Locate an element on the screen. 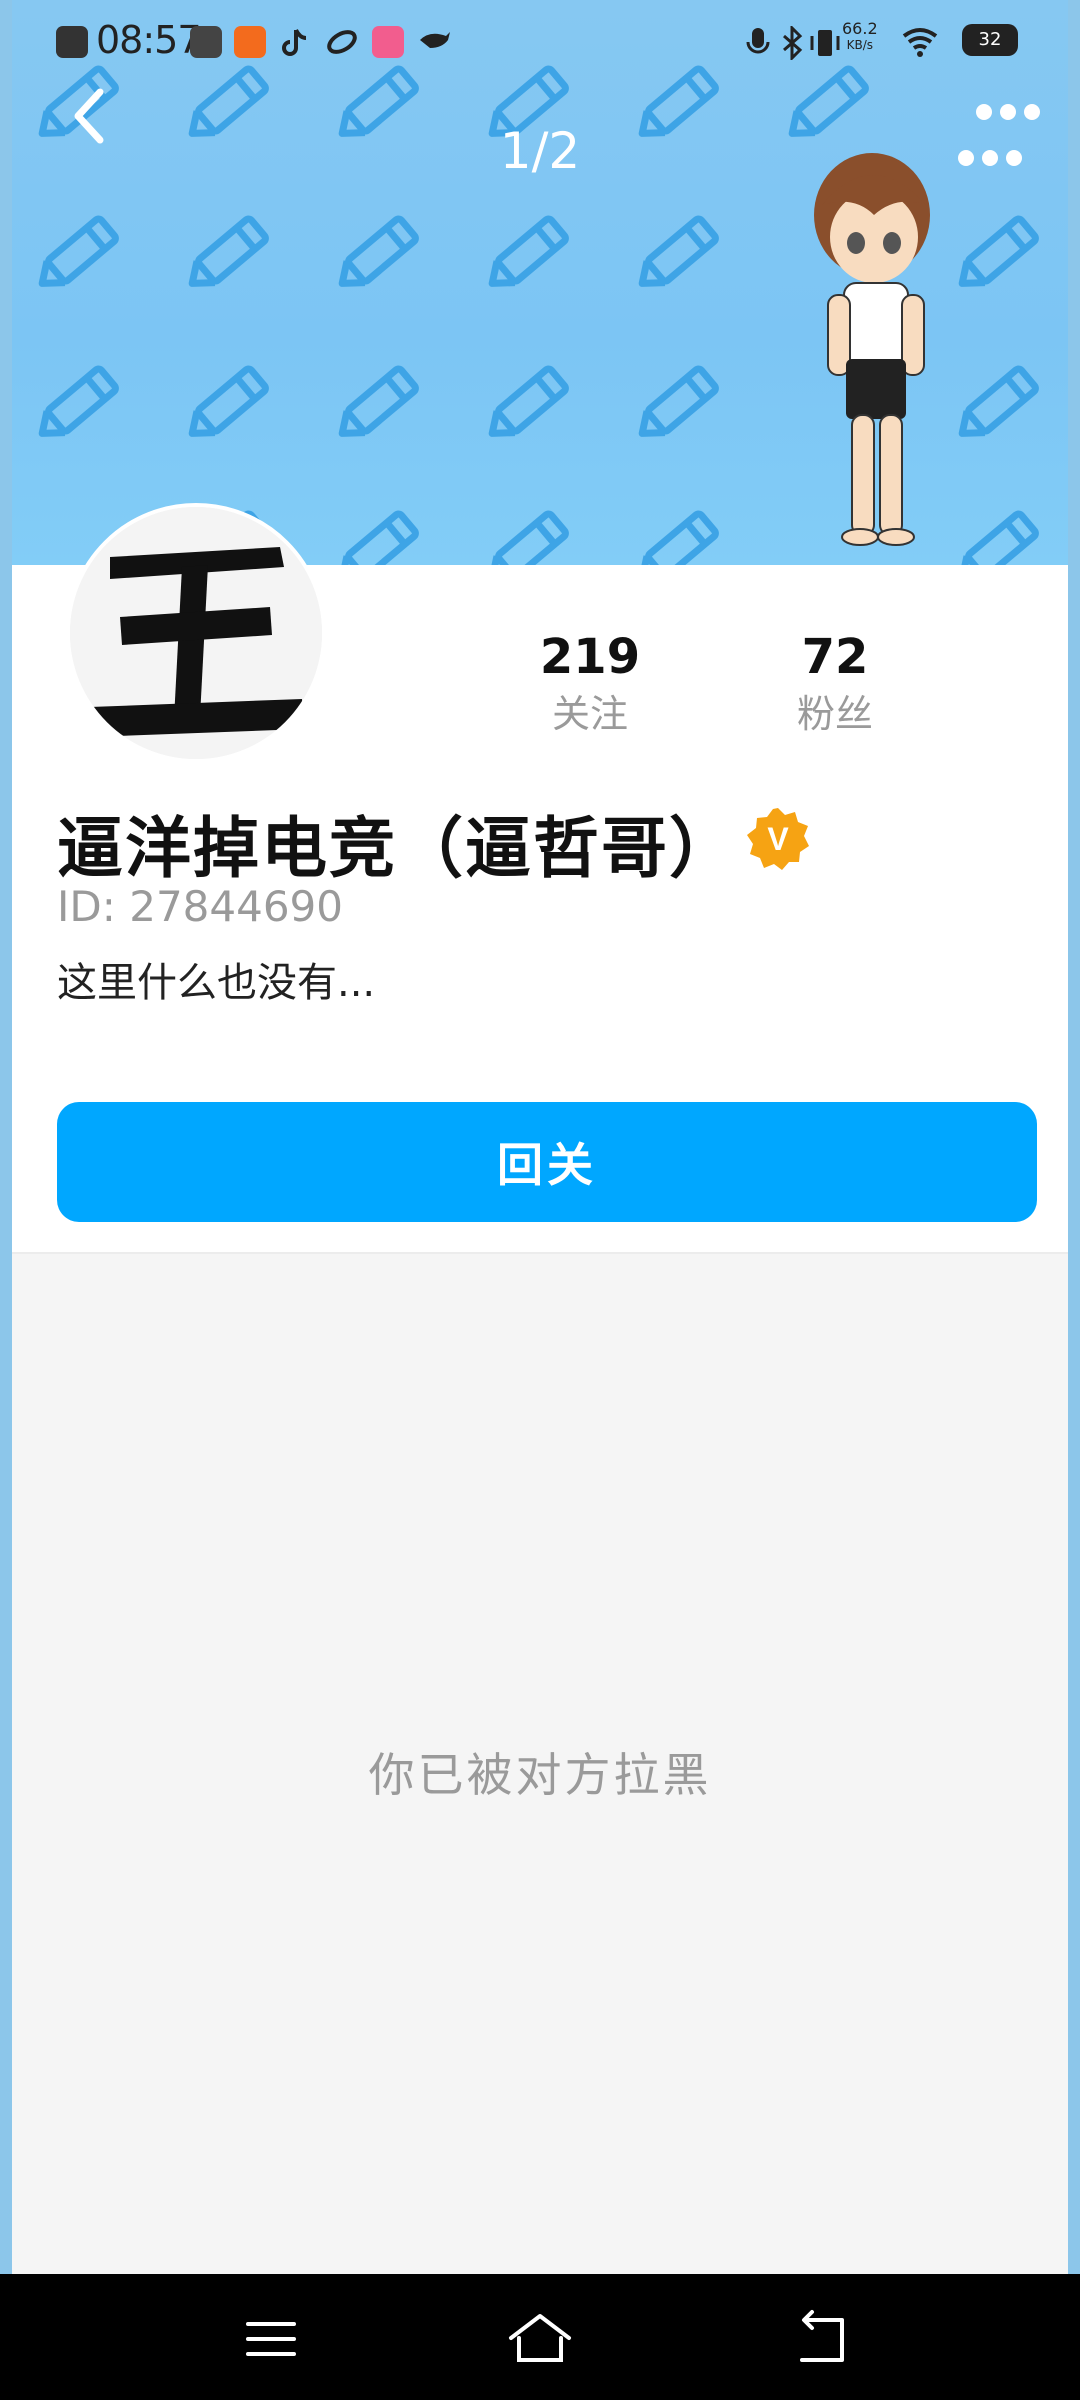  verified-badge-letter: V is located at coordinates (778, 839).